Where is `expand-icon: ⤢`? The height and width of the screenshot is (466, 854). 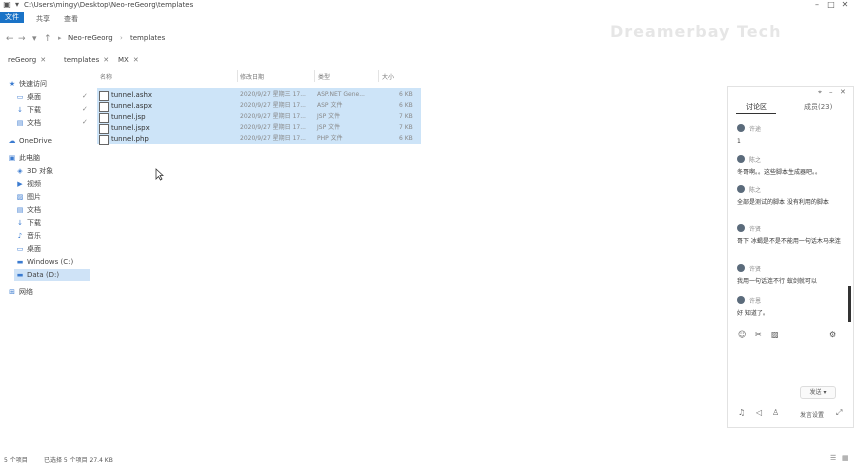
expand-icon: ⤢ is located at coordinates (839, 413).